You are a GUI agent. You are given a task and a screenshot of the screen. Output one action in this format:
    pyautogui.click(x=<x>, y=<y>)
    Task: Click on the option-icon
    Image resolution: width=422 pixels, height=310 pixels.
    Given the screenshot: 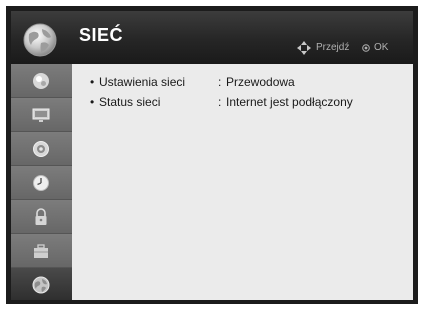 What is the action you would take?
    pyautogui.click(x=41, y=251)
    